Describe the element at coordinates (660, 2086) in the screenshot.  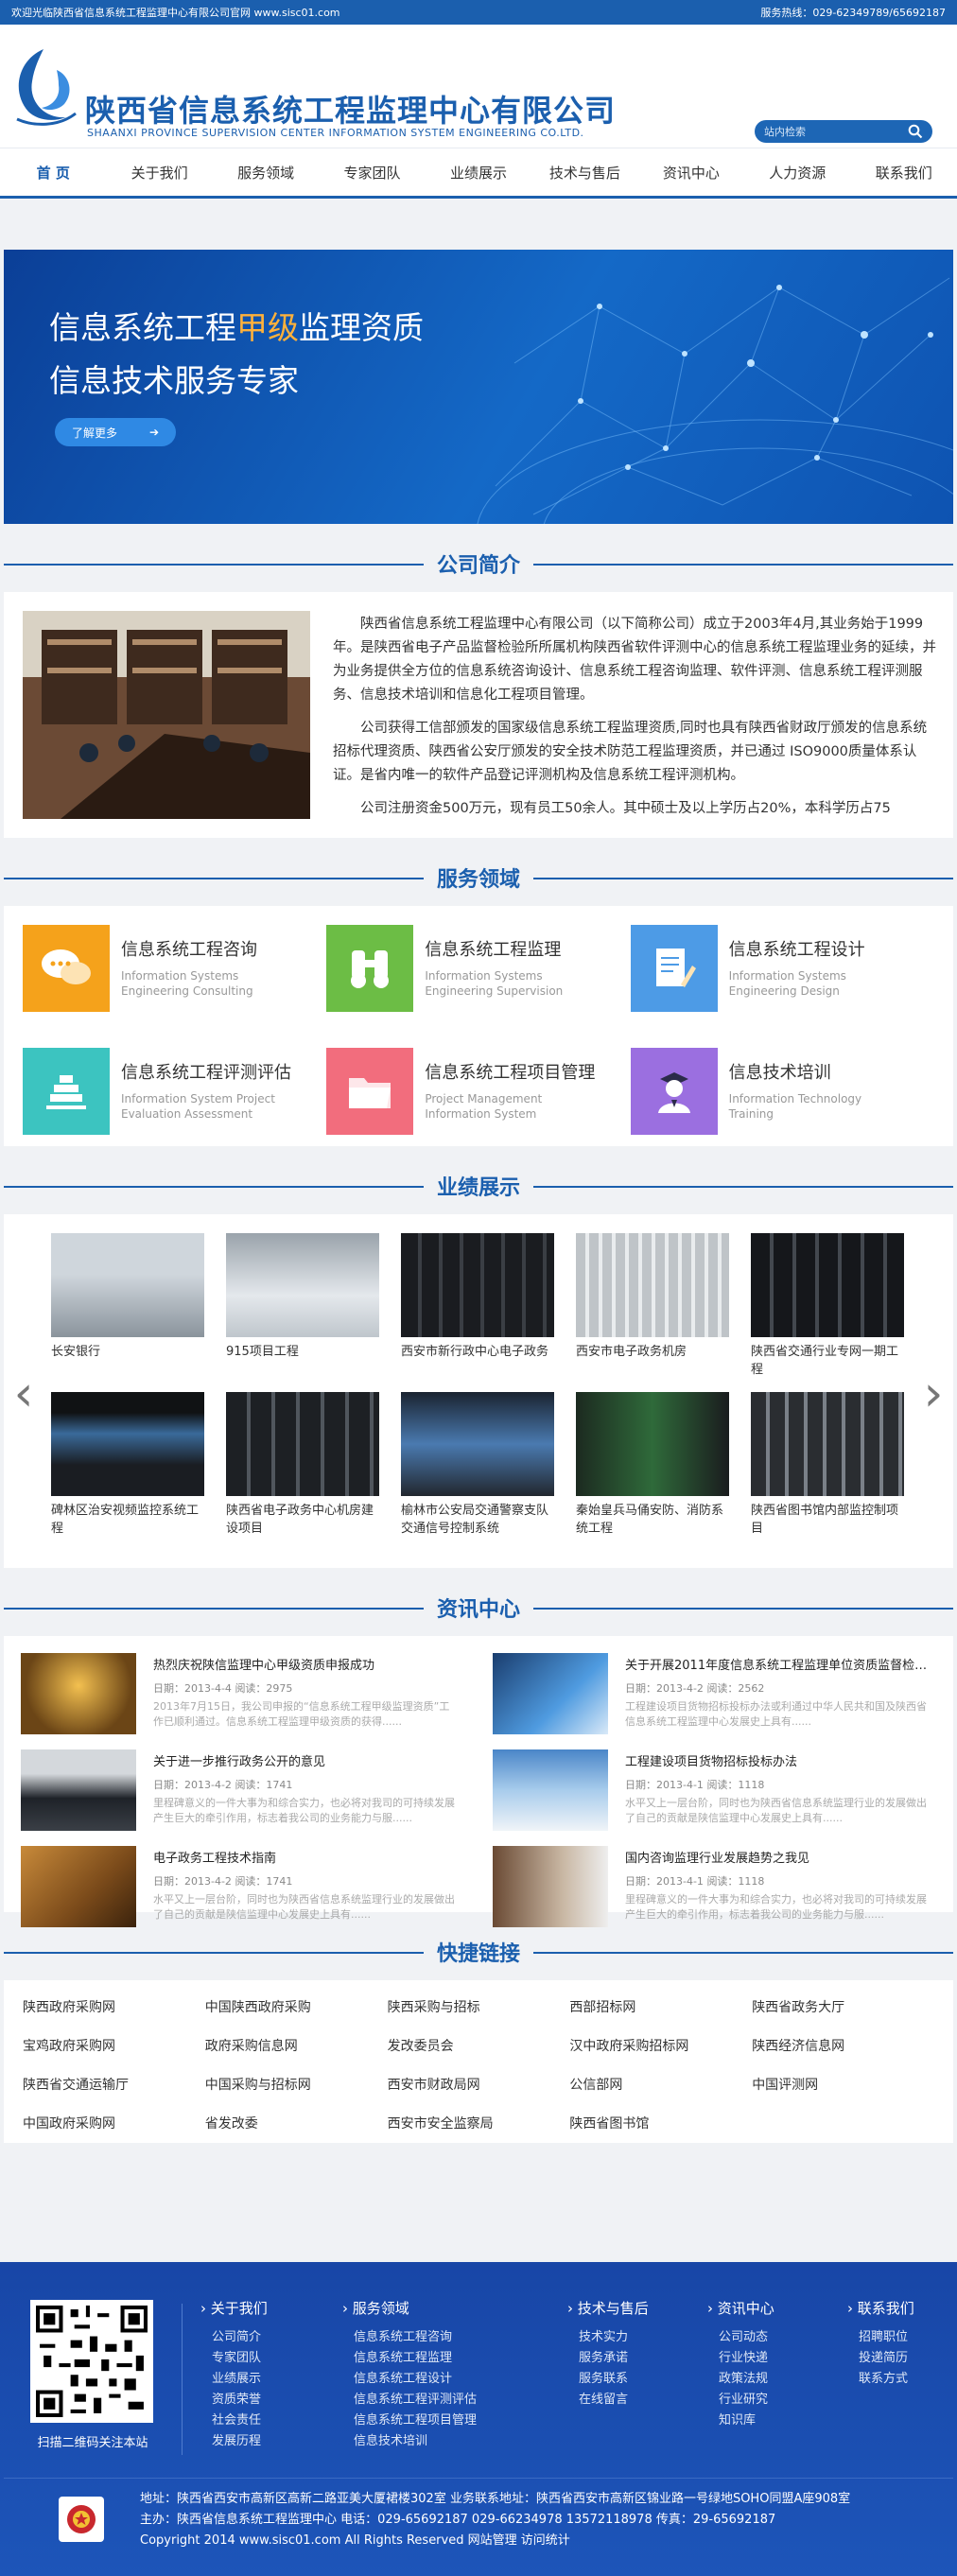
I see `quick-link: 公信部网` at that location.